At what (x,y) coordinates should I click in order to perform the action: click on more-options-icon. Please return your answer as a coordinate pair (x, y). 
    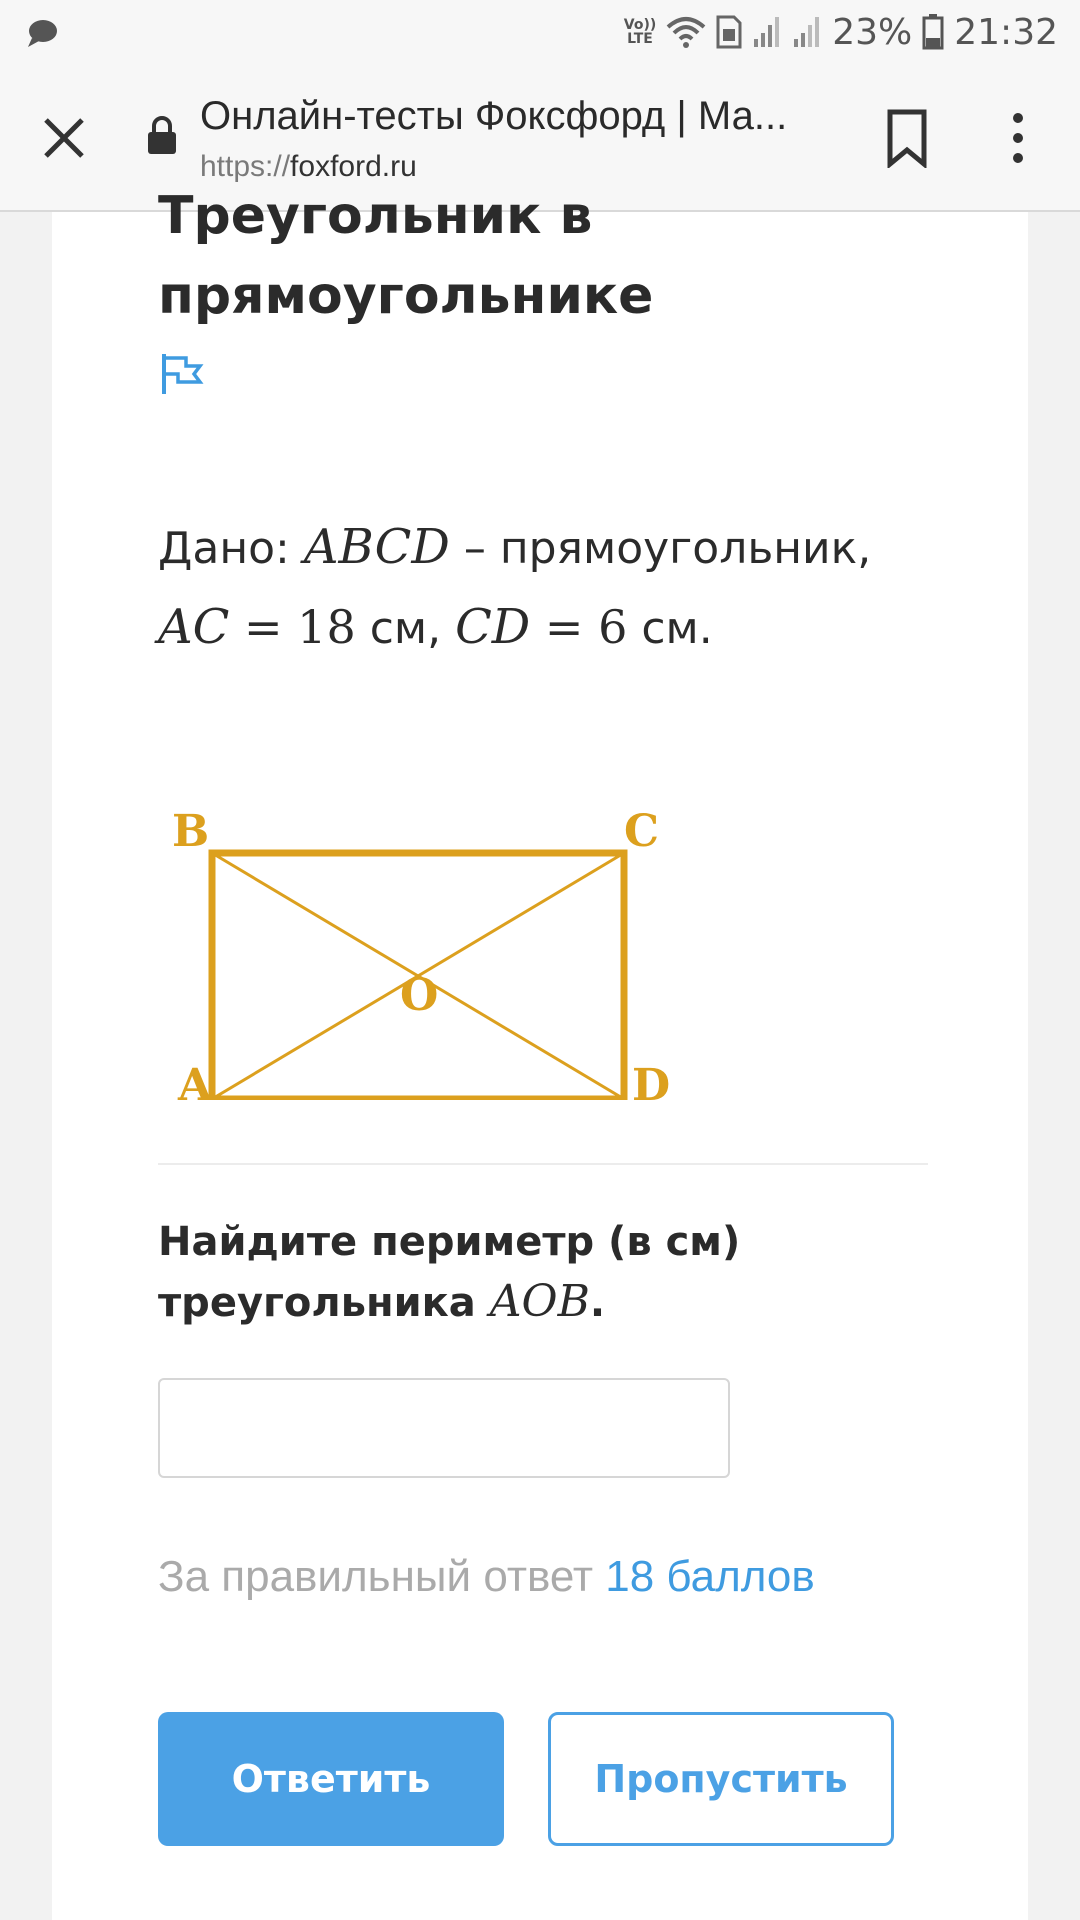
    Looking at the image, I should click on (1018, 138).